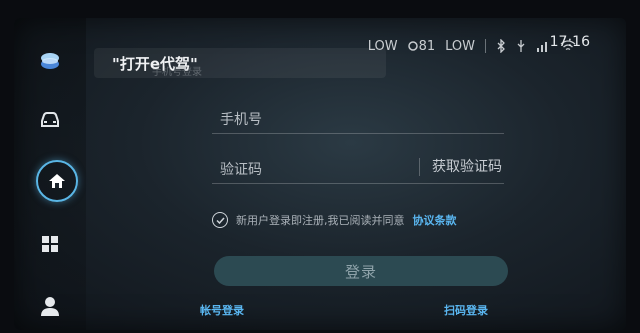 This screenshot has width=640, height=333. I want to click on clock: 17:16, so click(569, 42).